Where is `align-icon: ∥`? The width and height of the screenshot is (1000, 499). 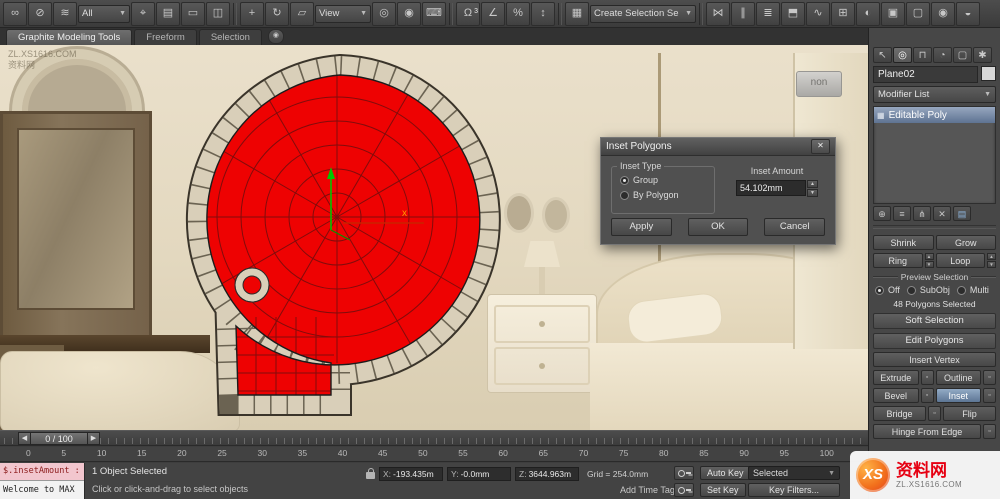
align-icon: ∥ is located at coordinates (743, 13).